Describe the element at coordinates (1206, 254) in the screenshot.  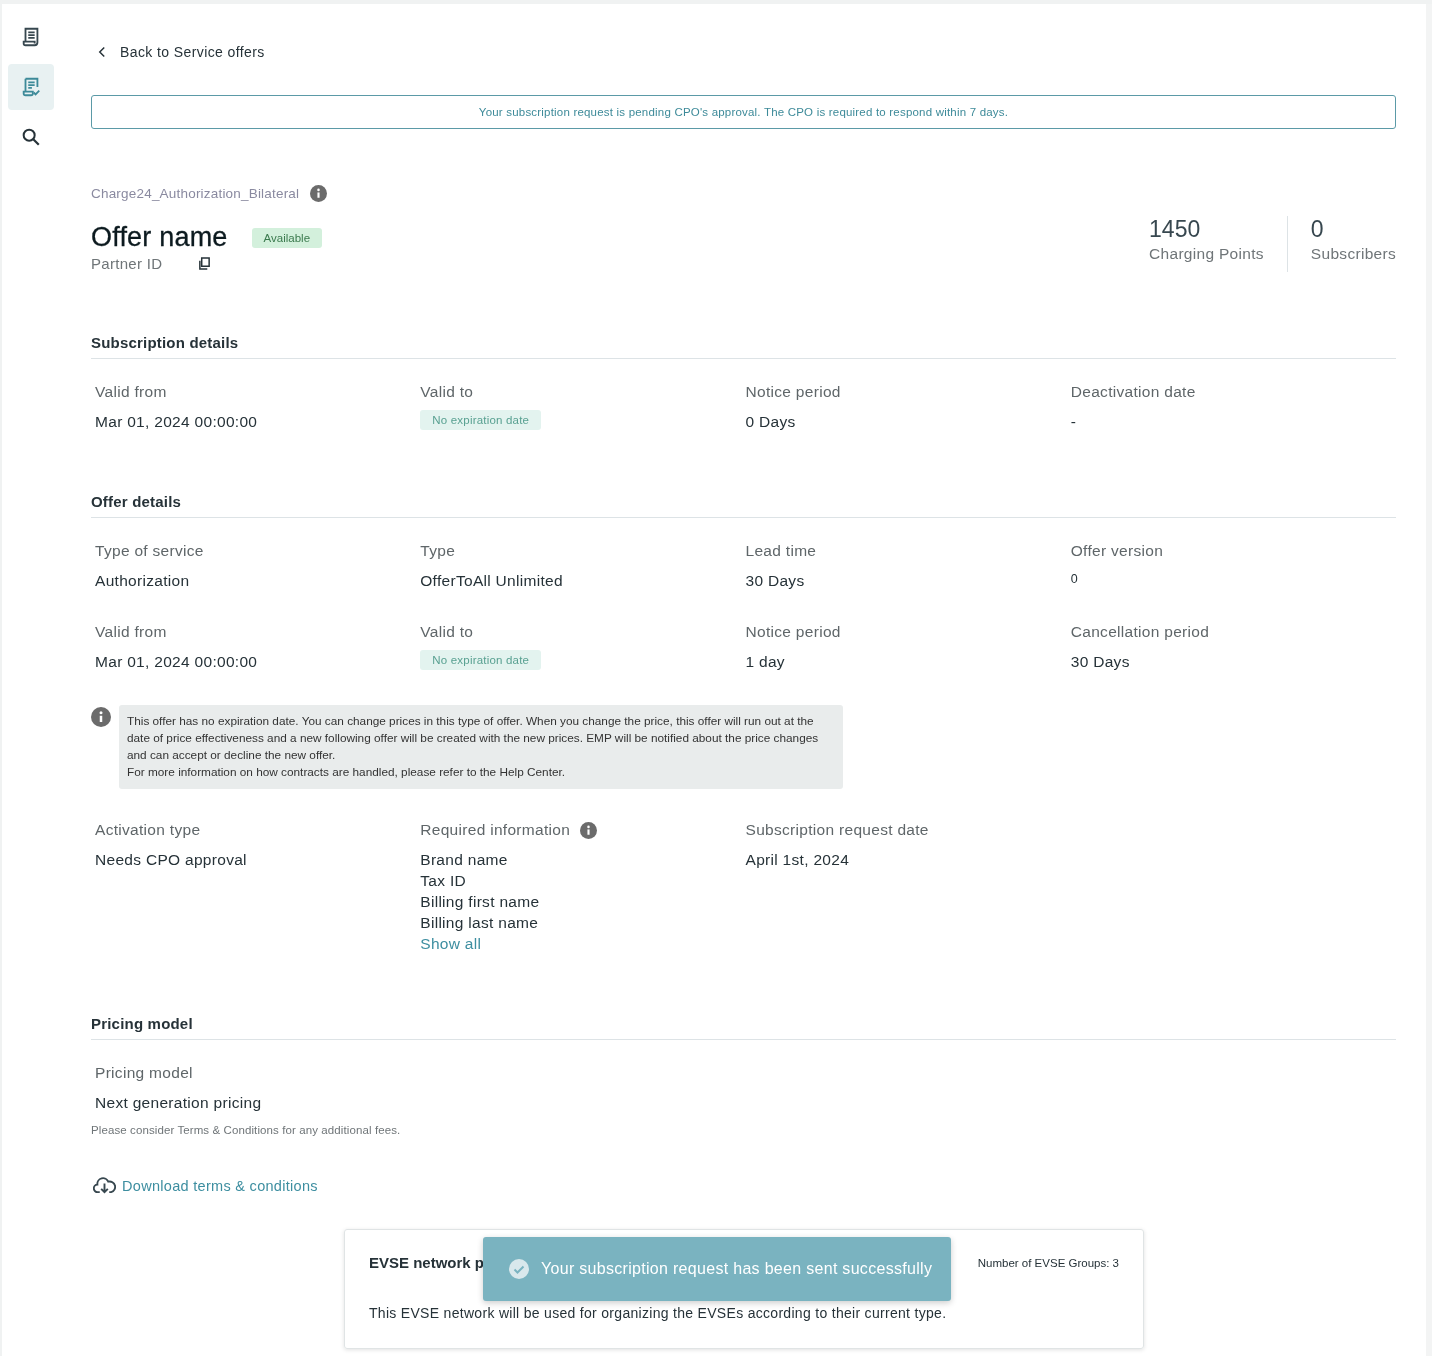
I see `stat-label: Charging Points` at that location.